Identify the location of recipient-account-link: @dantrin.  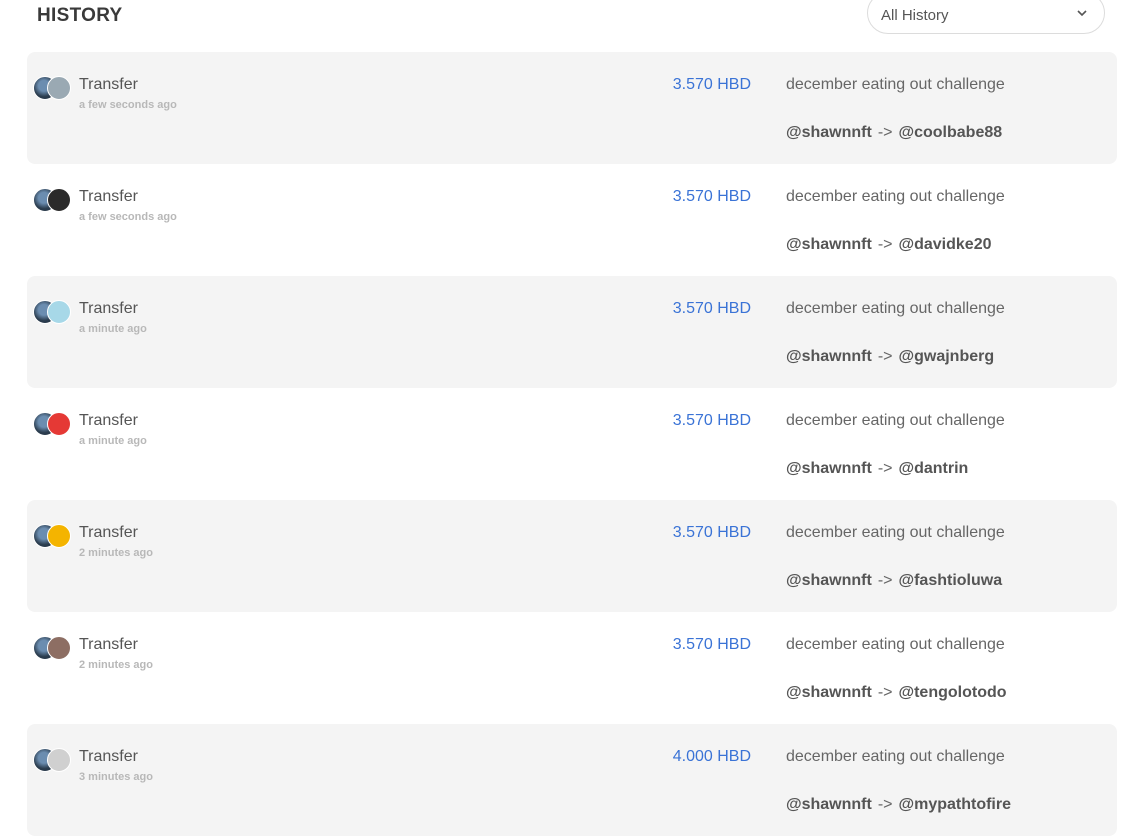
(934, 468).